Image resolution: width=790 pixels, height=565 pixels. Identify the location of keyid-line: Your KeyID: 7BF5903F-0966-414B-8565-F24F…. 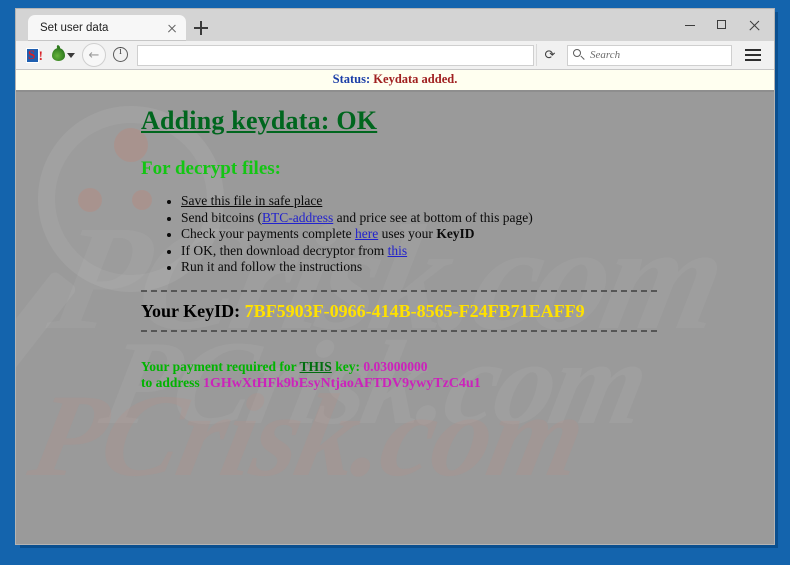
(457, 311).